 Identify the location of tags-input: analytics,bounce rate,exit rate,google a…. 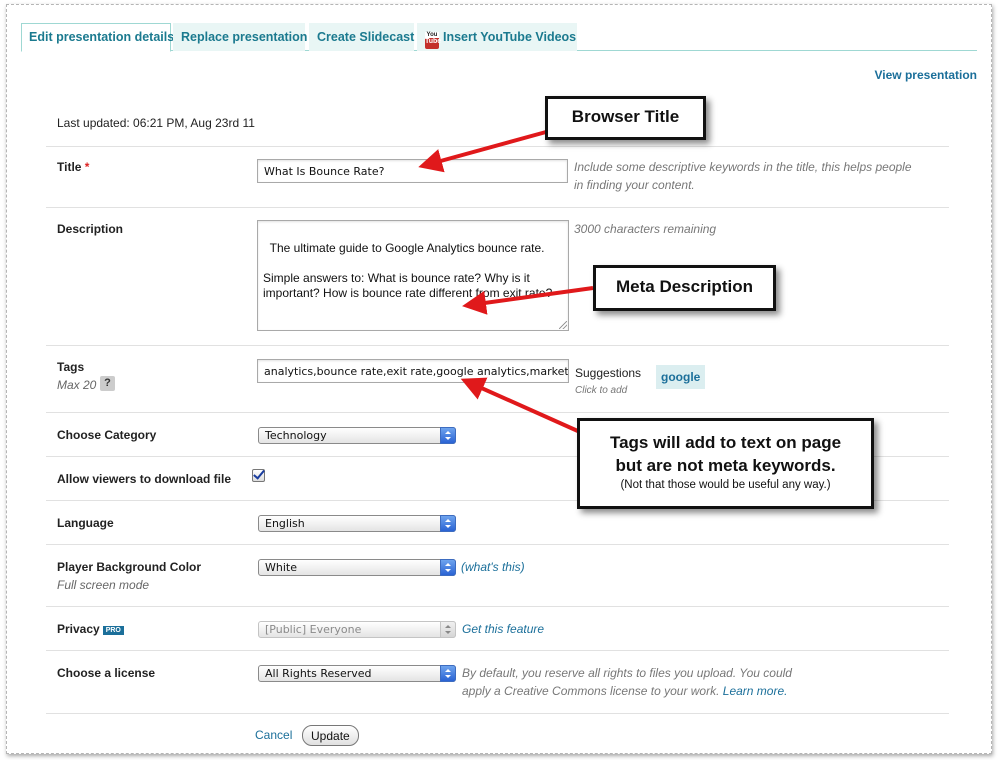
(413, 371).